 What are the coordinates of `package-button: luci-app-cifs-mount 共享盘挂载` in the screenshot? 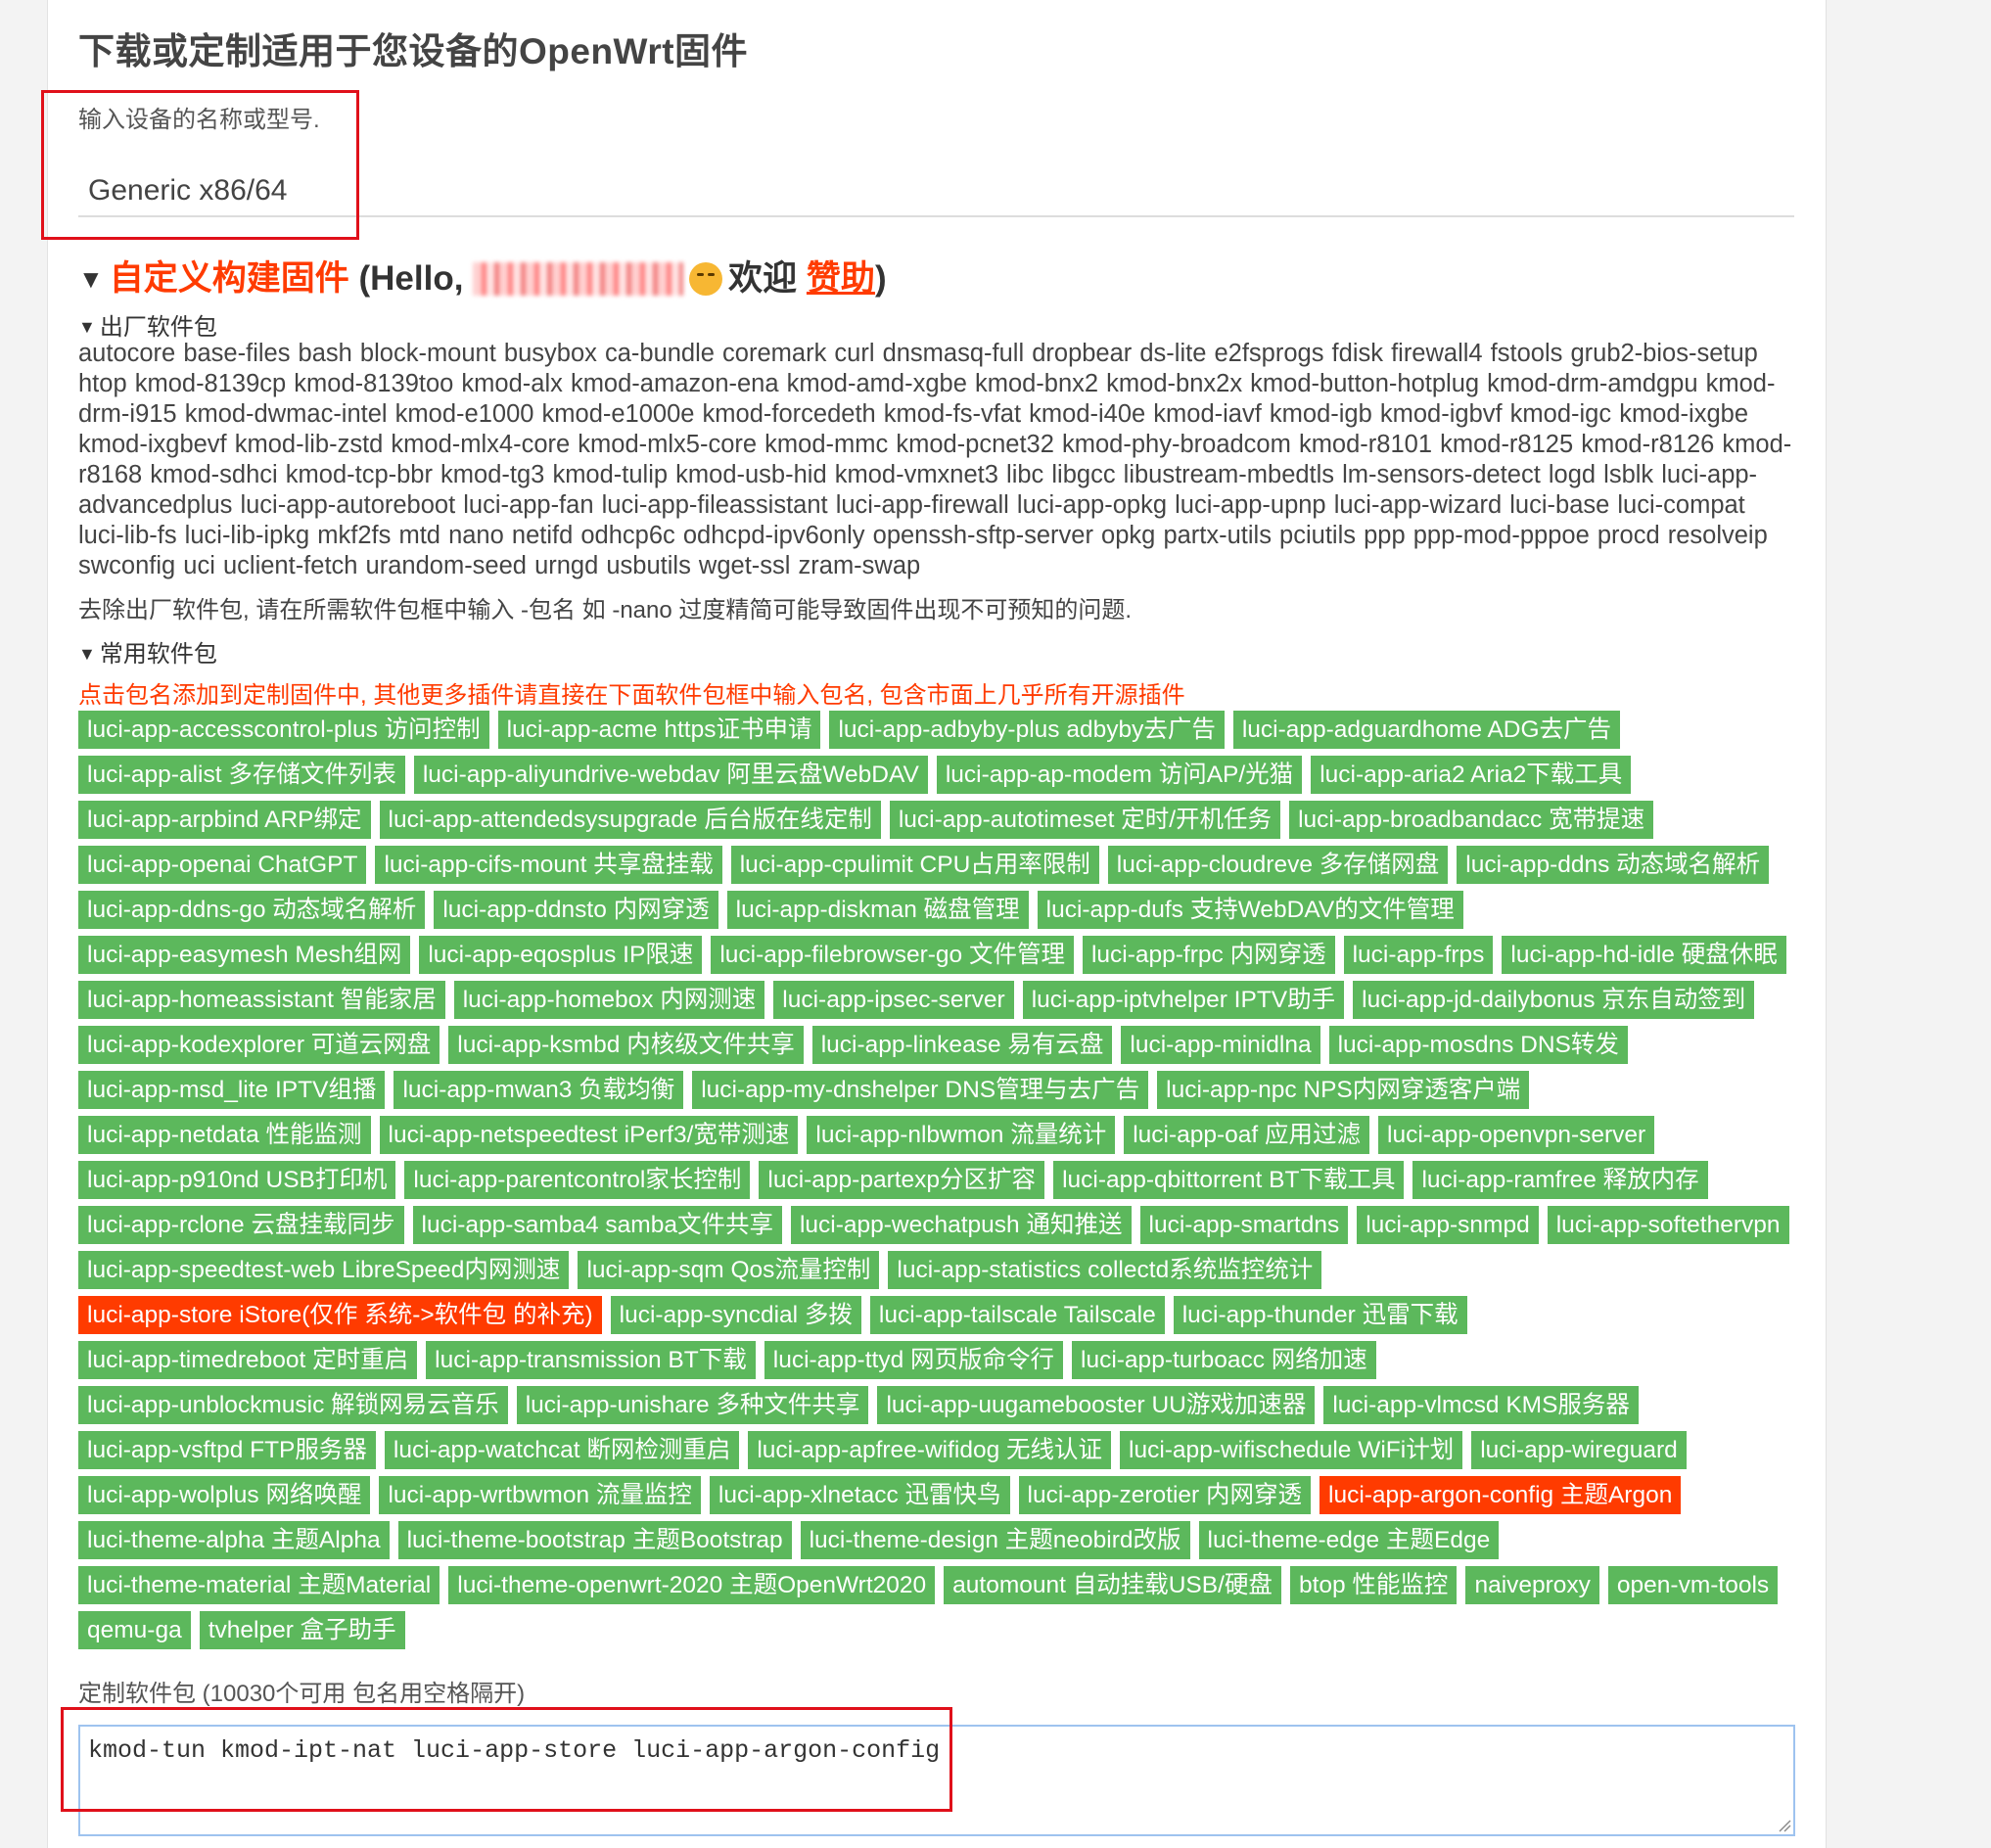 It's located at (548, 865).